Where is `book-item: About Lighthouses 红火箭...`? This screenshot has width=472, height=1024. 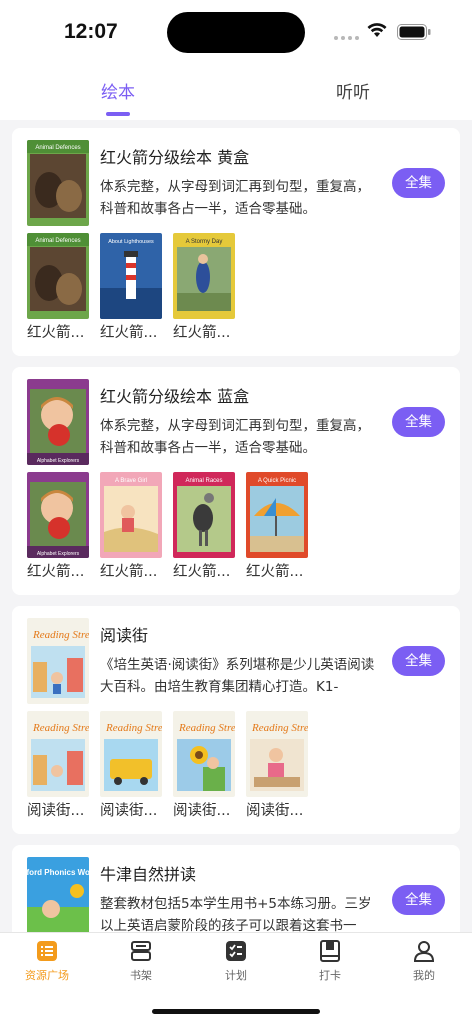
book-item: About Lighthouses 红火箭... is located at coordinates (131, 287).